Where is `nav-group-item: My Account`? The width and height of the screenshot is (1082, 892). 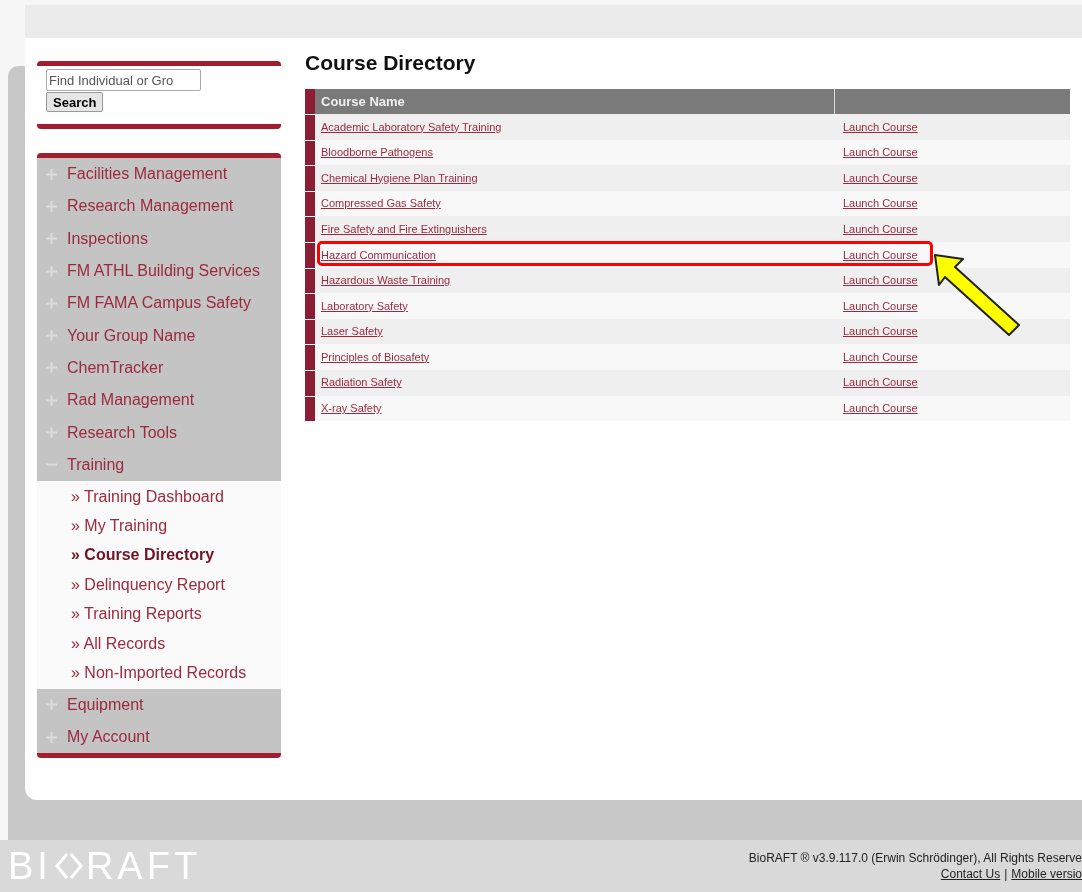
nav-group-item: My Account is located at coordinates (159, 737).